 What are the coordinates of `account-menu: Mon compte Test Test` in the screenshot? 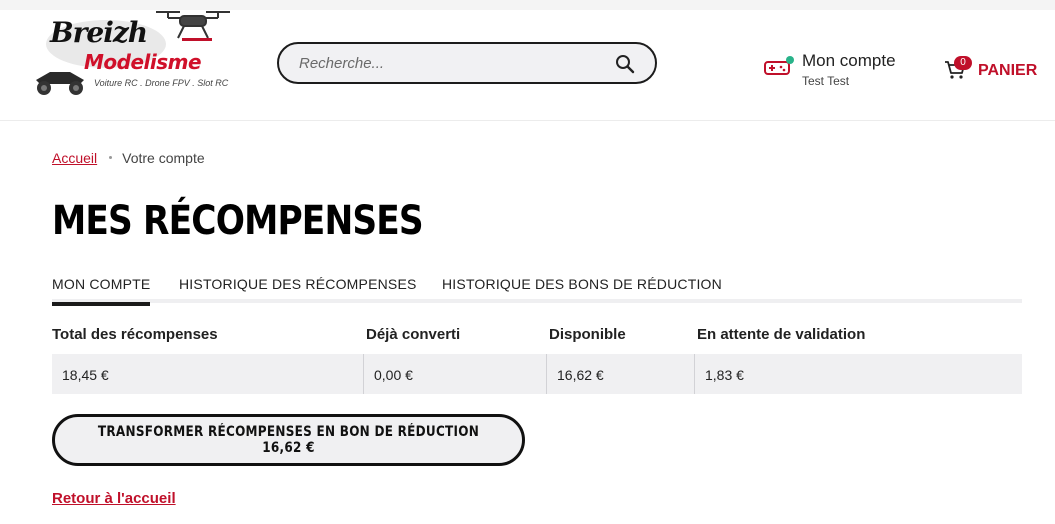 It's located at (849, 72).